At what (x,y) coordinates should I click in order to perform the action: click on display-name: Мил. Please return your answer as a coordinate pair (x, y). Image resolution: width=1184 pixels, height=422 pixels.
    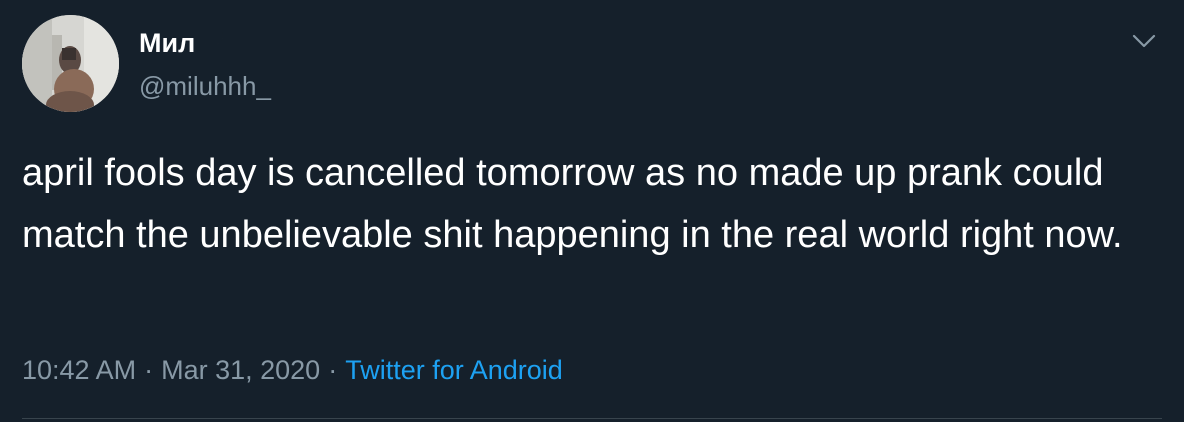
    Looking at the image, I should click on (183, 44).